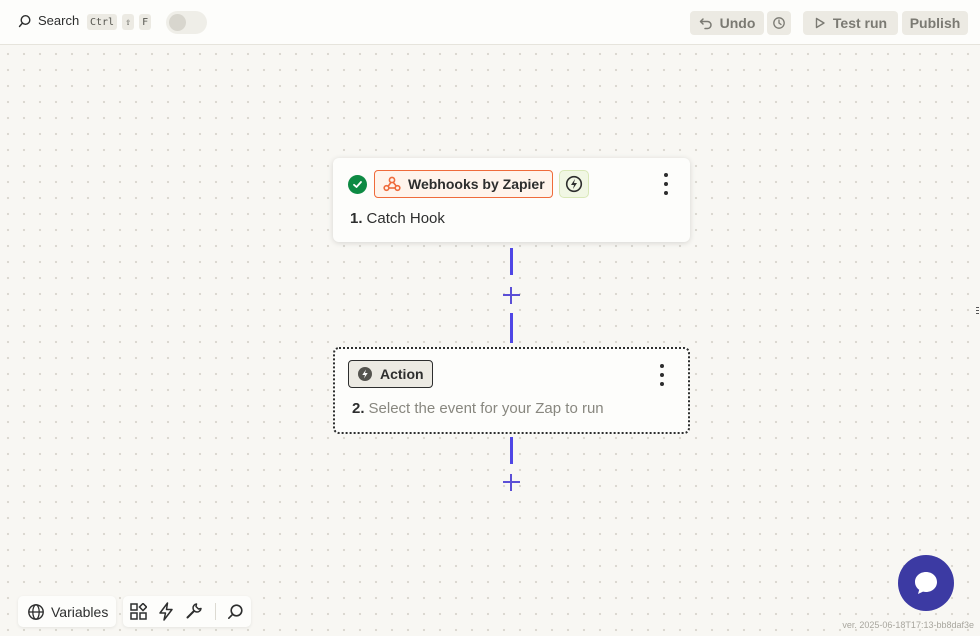 The height and width of the screenshot is (636, 980). I want to click on publish-button: Publish, so click(935, 23).